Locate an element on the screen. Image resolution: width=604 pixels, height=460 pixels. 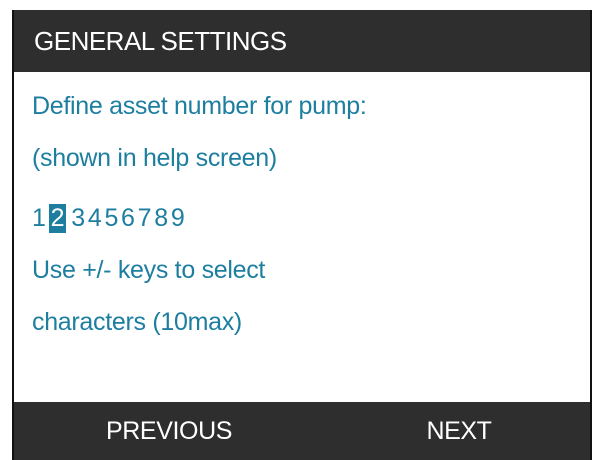
page-title: GENERAL SETTINGS is located at coordinates (302, 41).